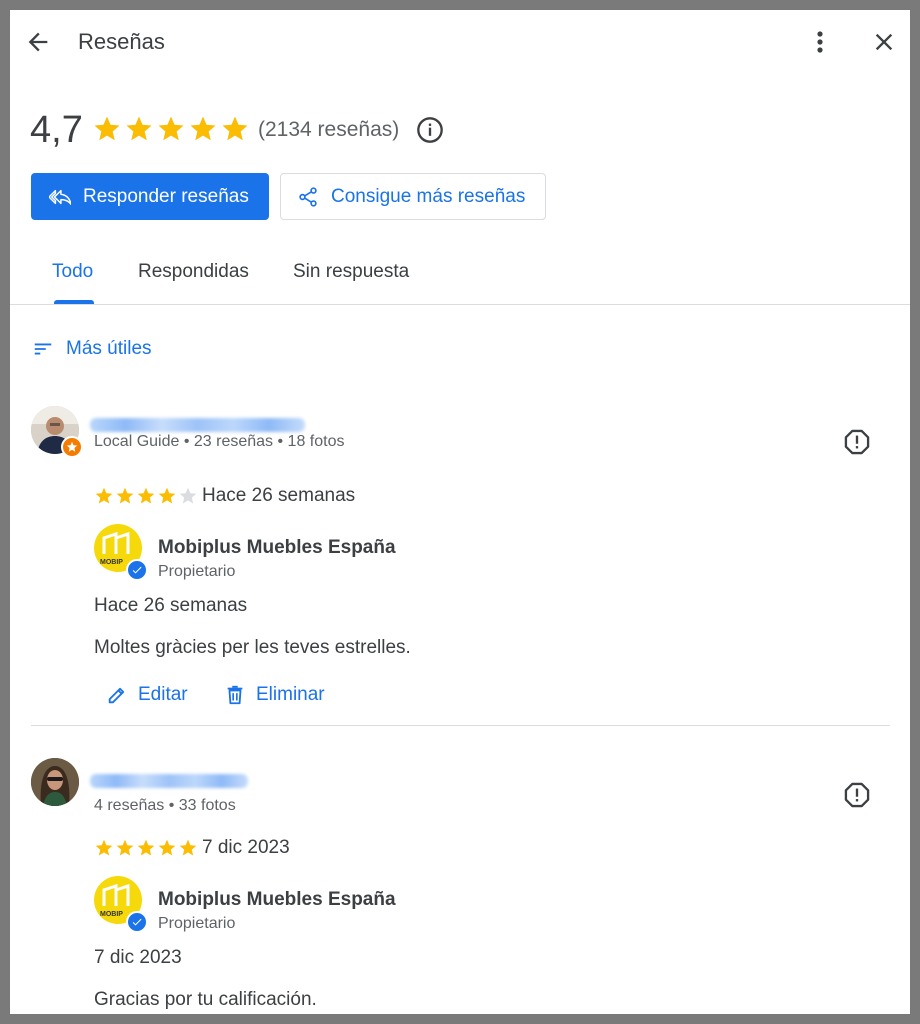  I want to click on get-more-reviews-button: Consigue más reseñas, so click(413, 196).